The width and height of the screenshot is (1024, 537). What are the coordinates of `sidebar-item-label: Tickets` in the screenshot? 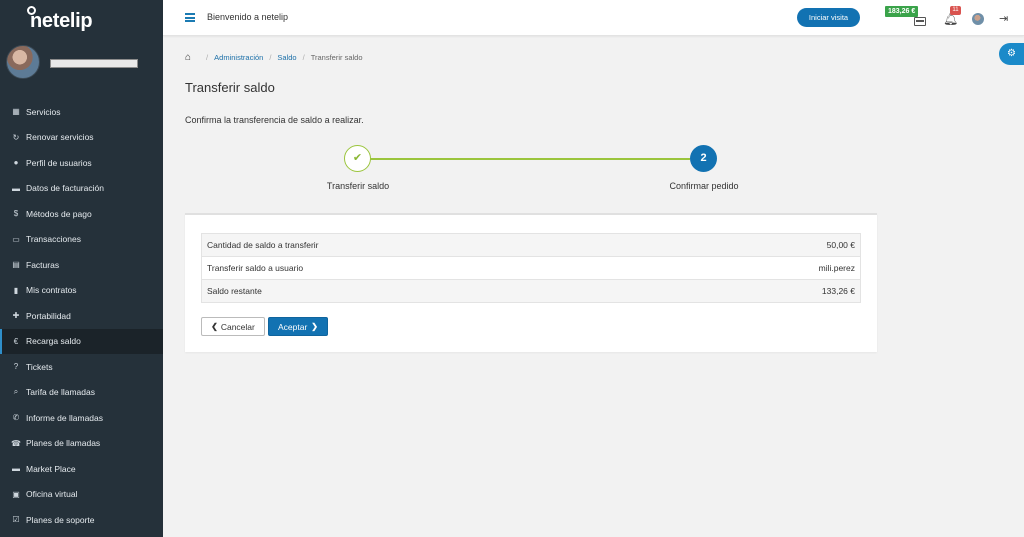 It's located at (39, 366).